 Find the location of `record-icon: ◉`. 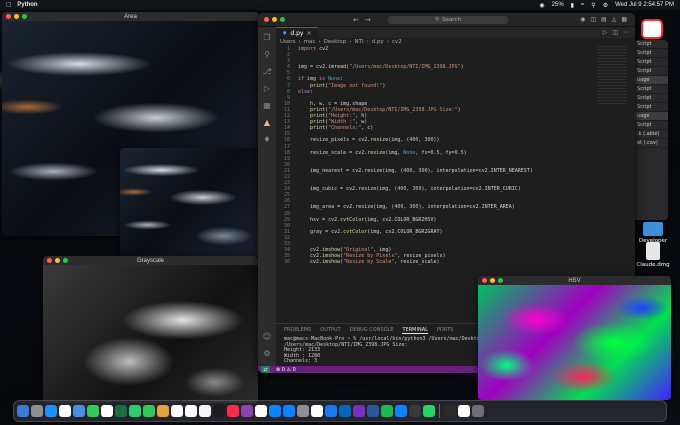

record-icon: ◉ is located at coordinates (541, 5).